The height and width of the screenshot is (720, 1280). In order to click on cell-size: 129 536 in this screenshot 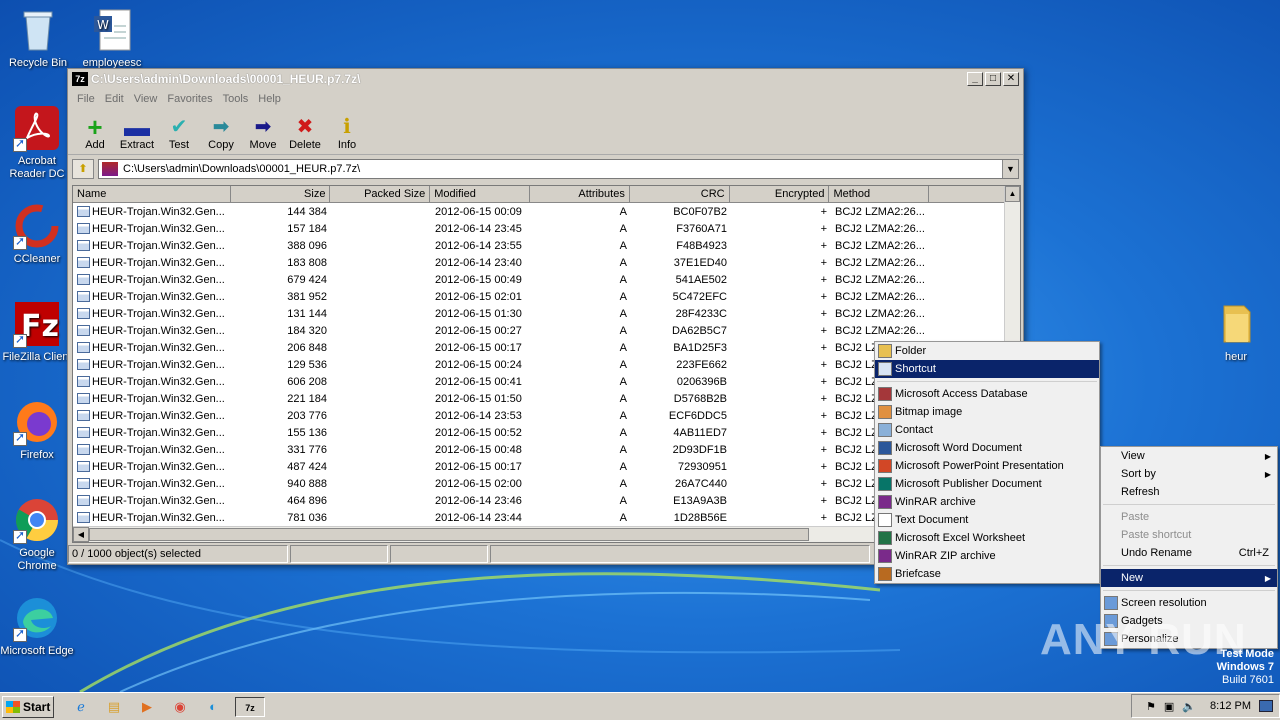, I will do `click(307, 364)`.